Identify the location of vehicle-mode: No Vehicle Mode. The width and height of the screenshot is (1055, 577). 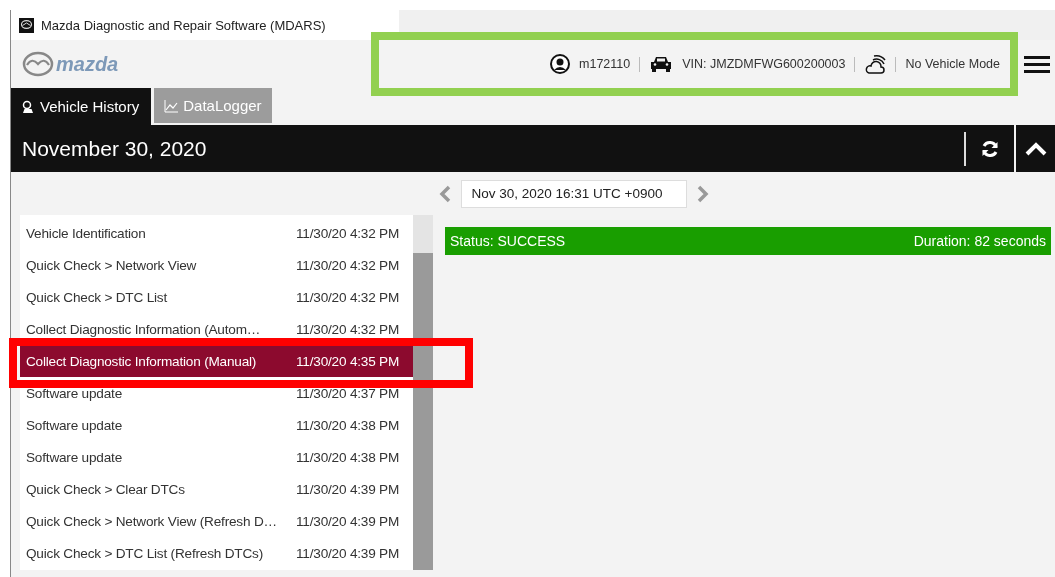
(952, 64).